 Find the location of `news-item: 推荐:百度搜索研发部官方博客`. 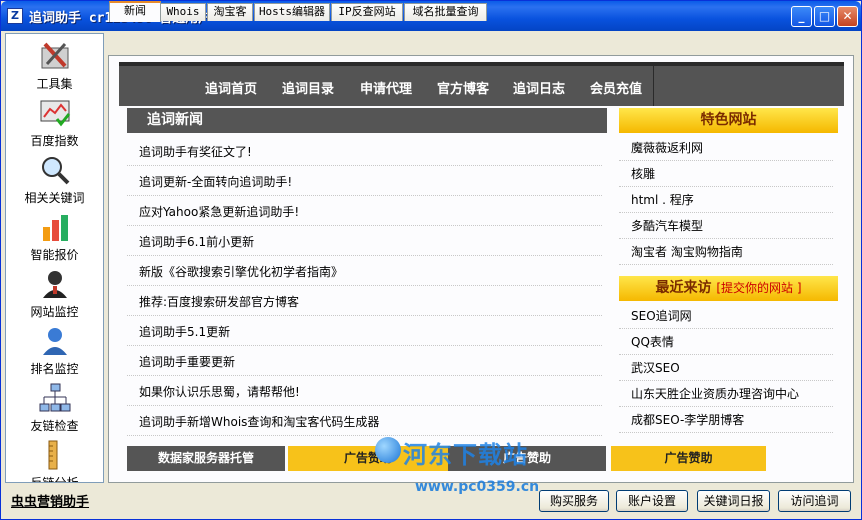

news-item: 推荐:百度搜索研发部官方博客 is located at coordinates (364, 301).